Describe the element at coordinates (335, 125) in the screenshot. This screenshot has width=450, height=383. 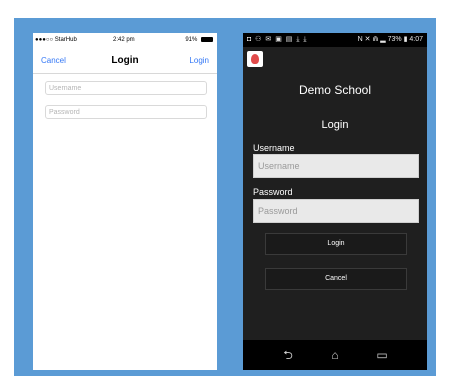
I see `login-heading: Login` at that location.